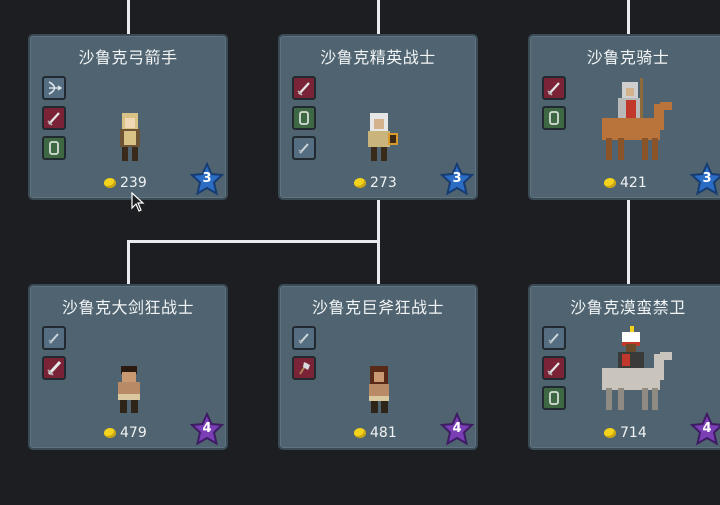 The height and width of the screenshot is (505, 720). Describe the element at coordinates (625, 183) in the screenshot. I see `unit-price: 421` at that location.